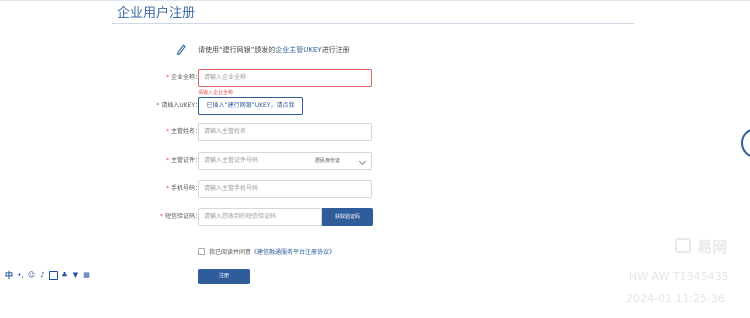 This screenshot has width=750, height=318. Describe the element at coordinates (64, 275) in the screenshot. I see `skin-icon: ♣` at that location.